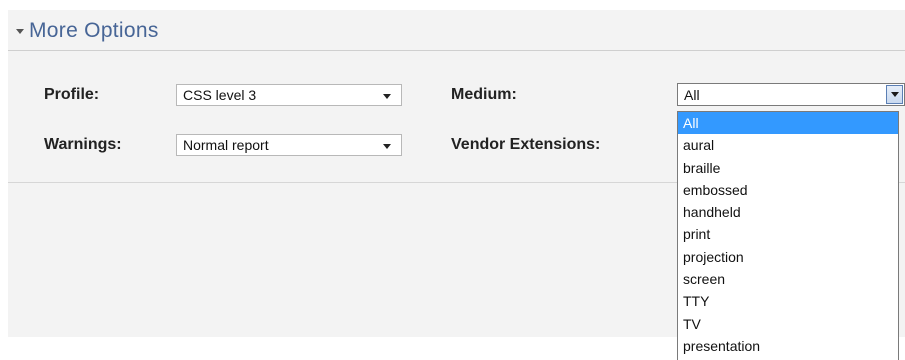 Image resolution: width=905 pixels, height=360 pixels. I want to click on medium-option-all: All, so click(788, 123).